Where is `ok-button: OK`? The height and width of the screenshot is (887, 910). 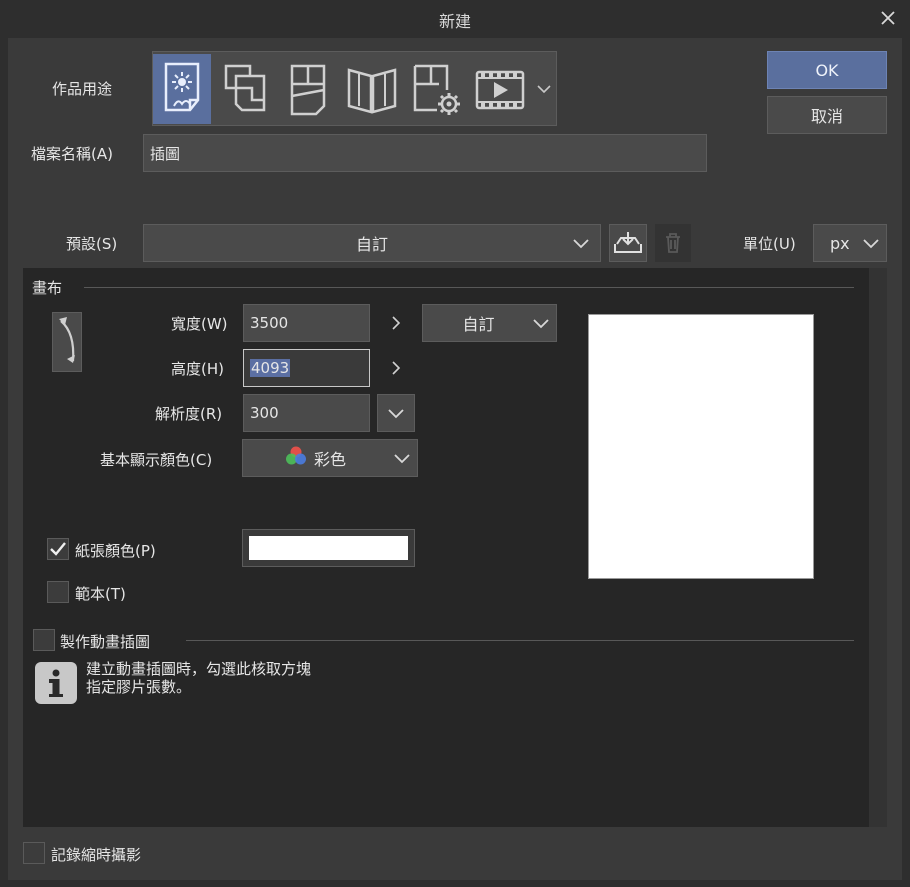
ok-button: OK is located at coordinates (827, 70).